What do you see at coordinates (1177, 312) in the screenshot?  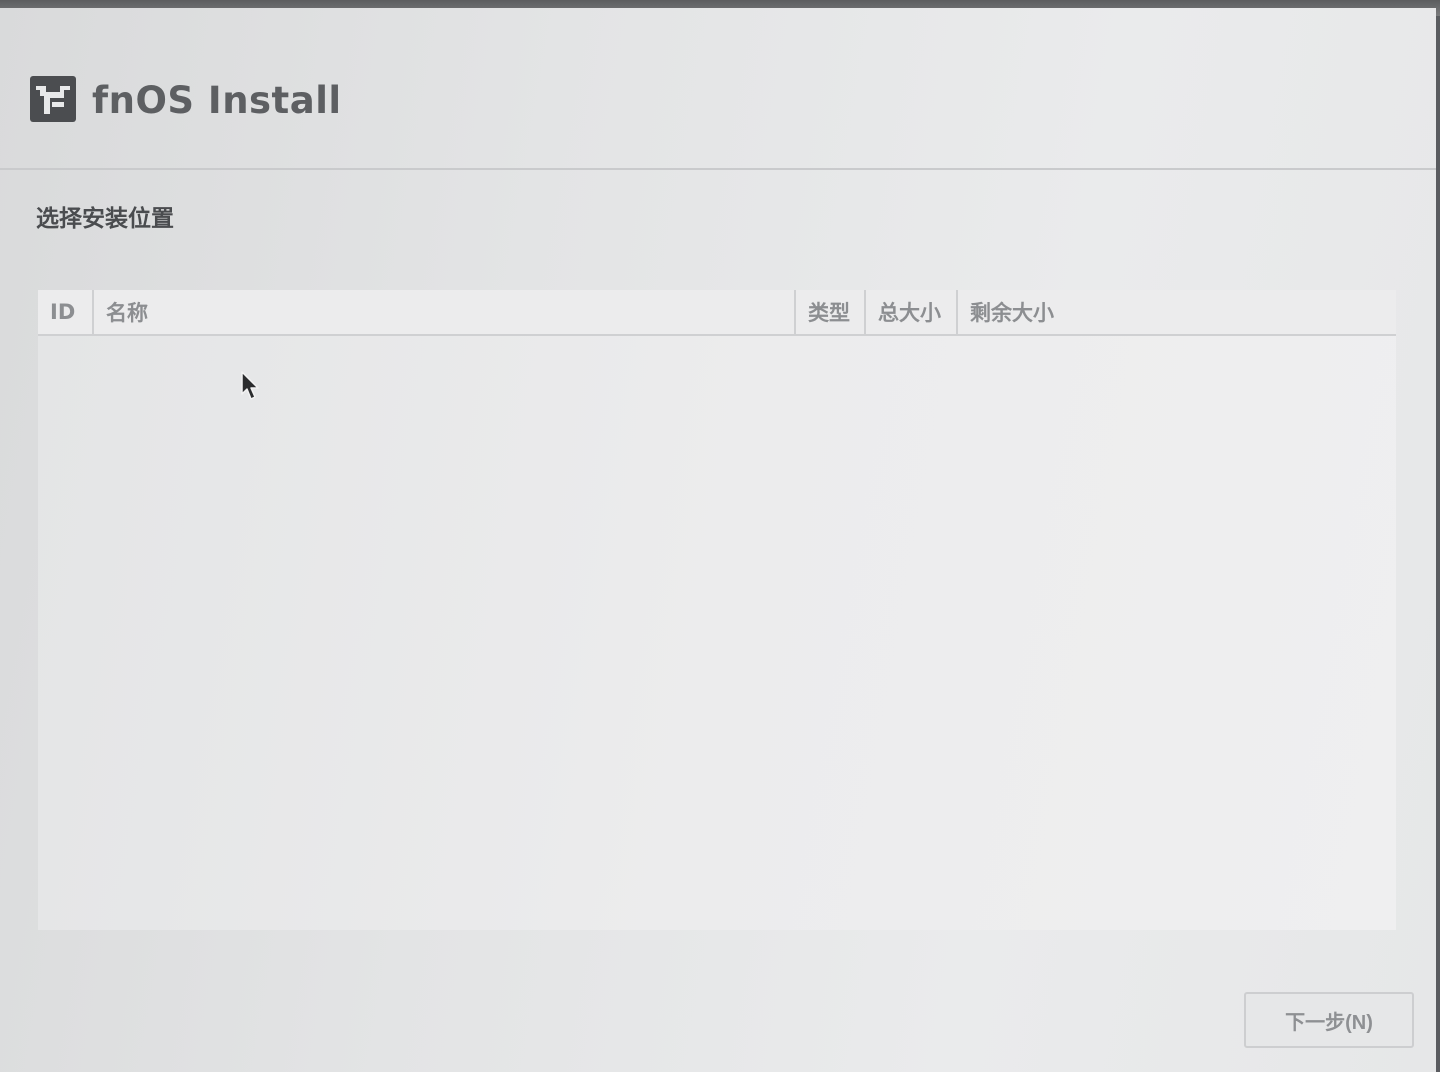 I see `column-header-free-size: 剩余大小` at bounding box center [1177, 312].